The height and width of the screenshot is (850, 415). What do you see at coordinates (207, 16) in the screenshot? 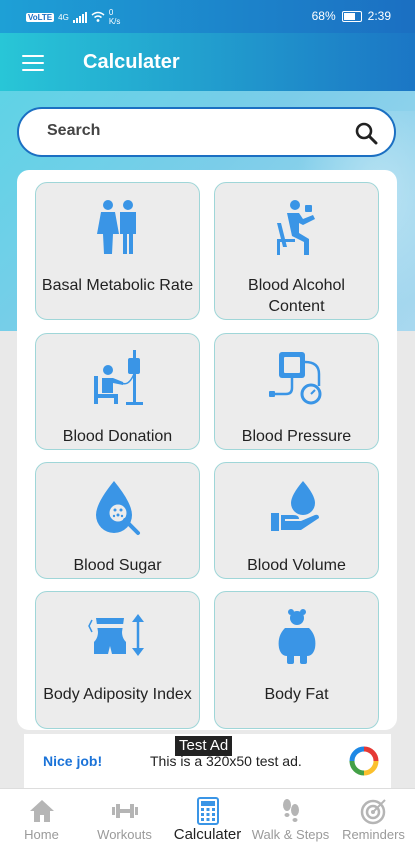
I see `status-bar: VoLTE 4G 0 K/s 68% 2:39` at bounding box center [207, 16].